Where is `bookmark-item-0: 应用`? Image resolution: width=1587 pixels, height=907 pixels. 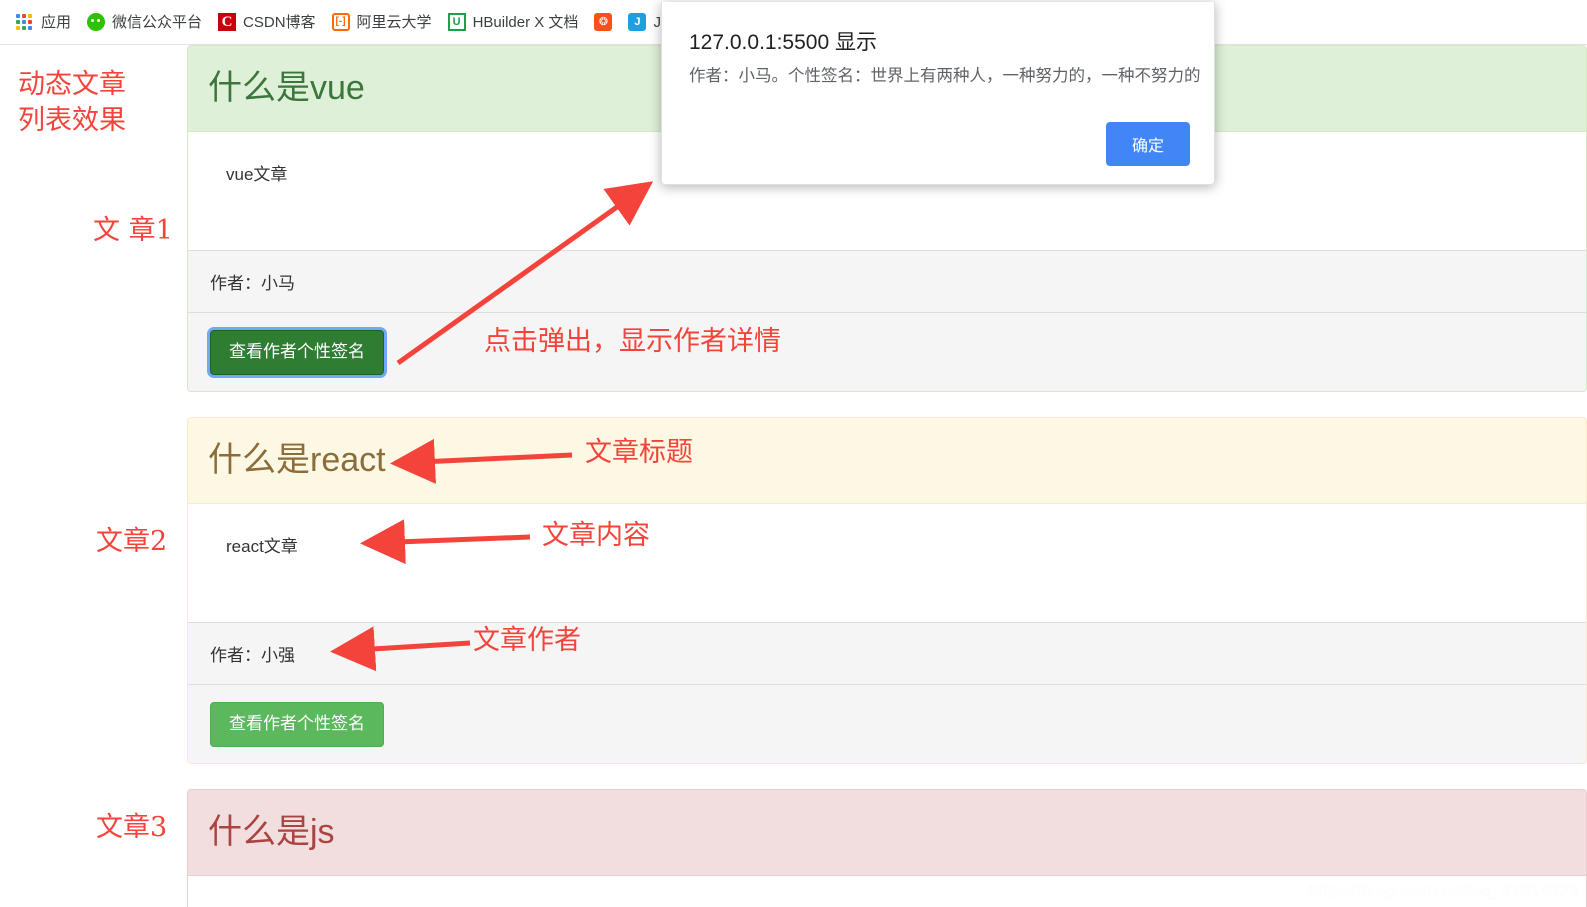 bookmark-item-0: 应用 is located at coordinates (43, 22).